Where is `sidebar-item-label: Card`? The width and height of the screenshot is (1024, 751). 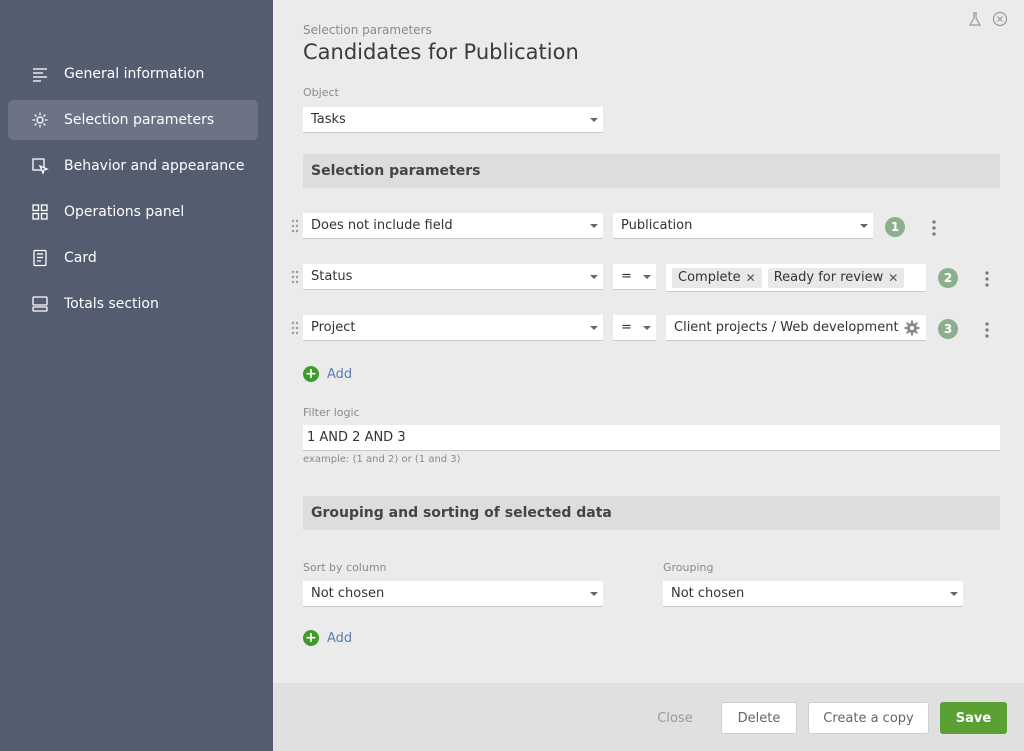 sidebar-item-label: Card is located at coordinates (80, 258).